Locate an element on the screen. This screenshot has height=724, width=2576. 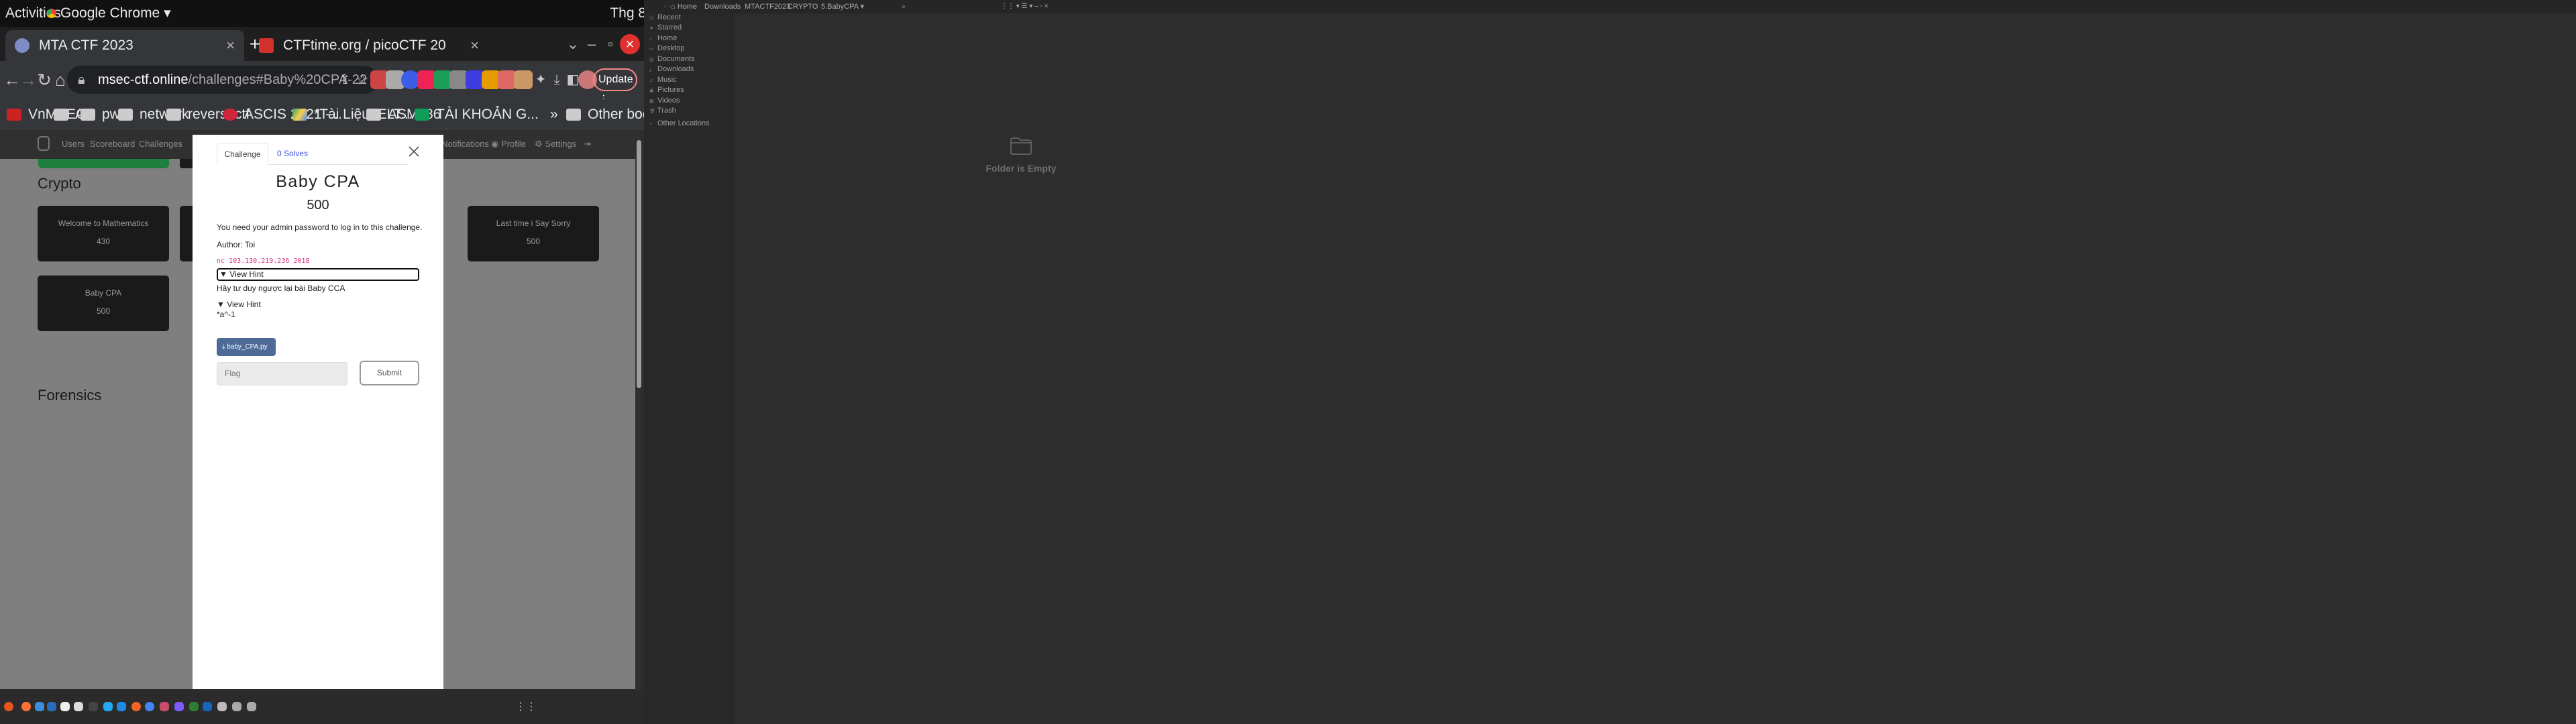
sidebar-item-label: Other Locations is located at coordinates (683, 123).